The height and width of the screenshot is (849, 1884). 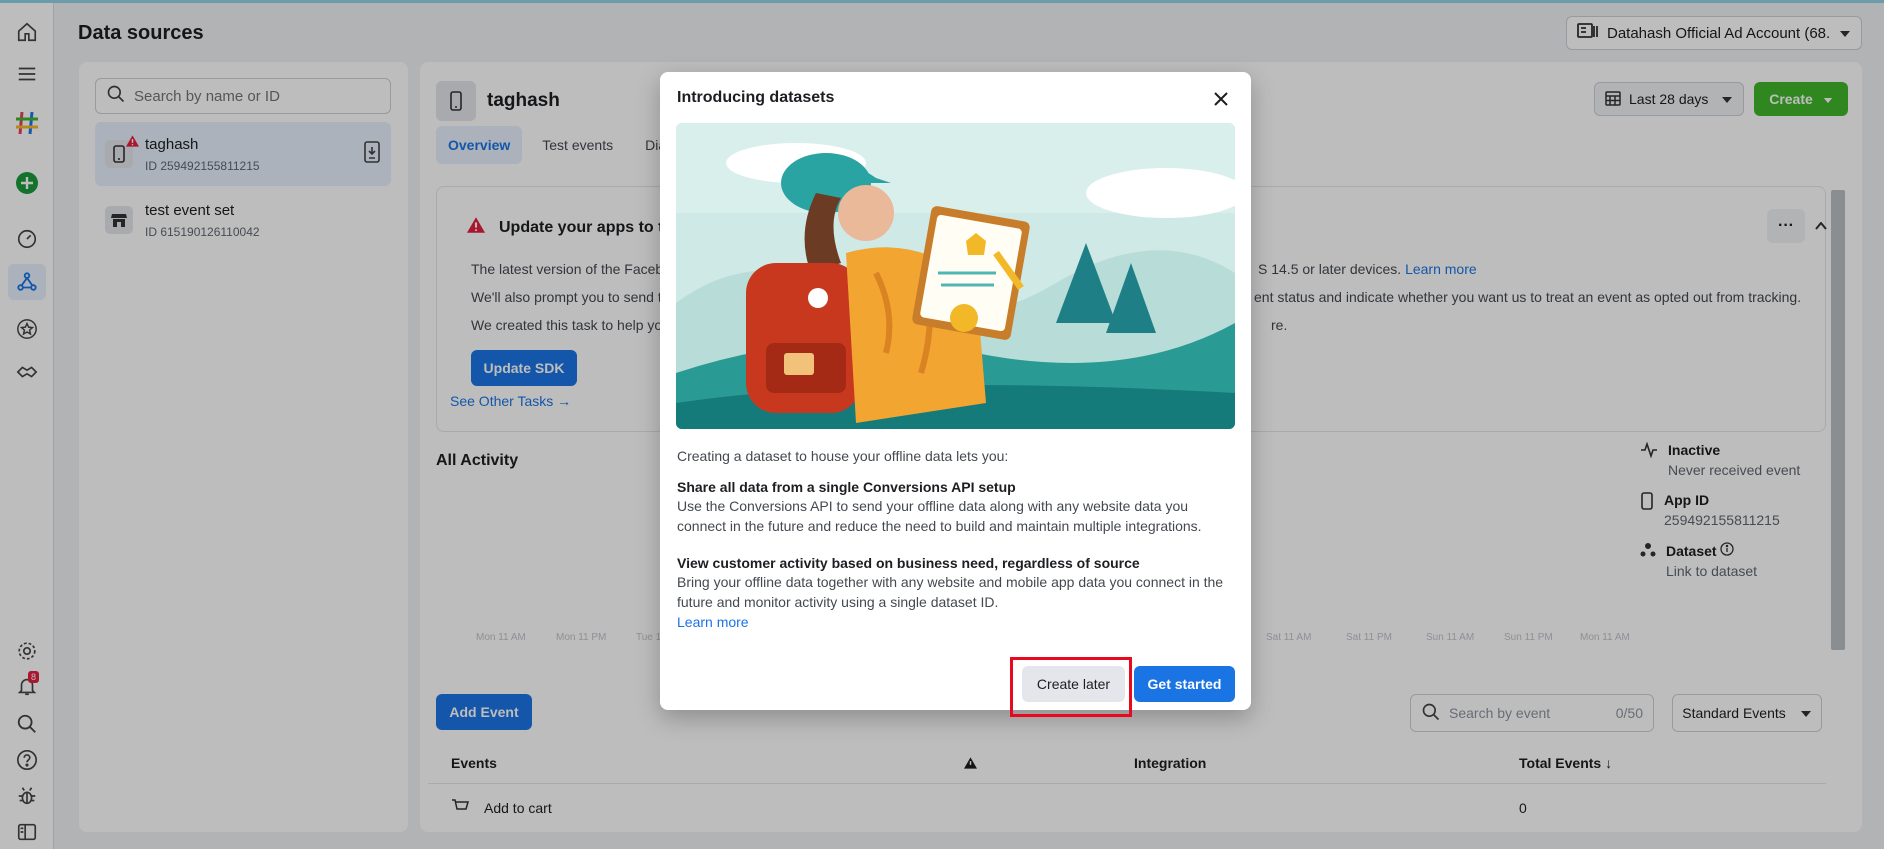 What do you see at coordinates (1221, 99) in the screenshot?
I see `close-icon` at bounding box center [1221, 99].